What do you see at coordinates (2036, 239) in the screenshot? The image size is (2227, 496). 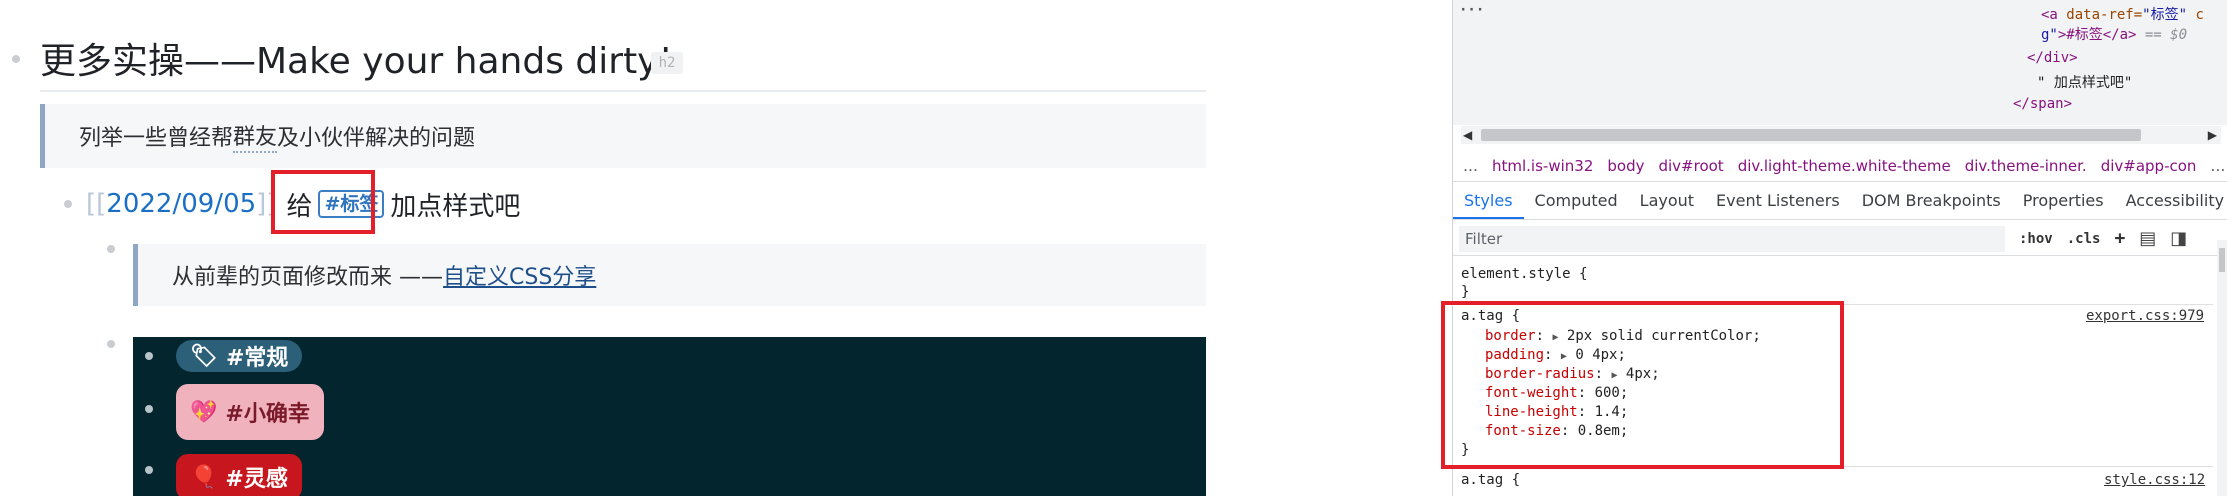 I see `hover-state-toggle: :hov` at bounding box center [2036, 239].